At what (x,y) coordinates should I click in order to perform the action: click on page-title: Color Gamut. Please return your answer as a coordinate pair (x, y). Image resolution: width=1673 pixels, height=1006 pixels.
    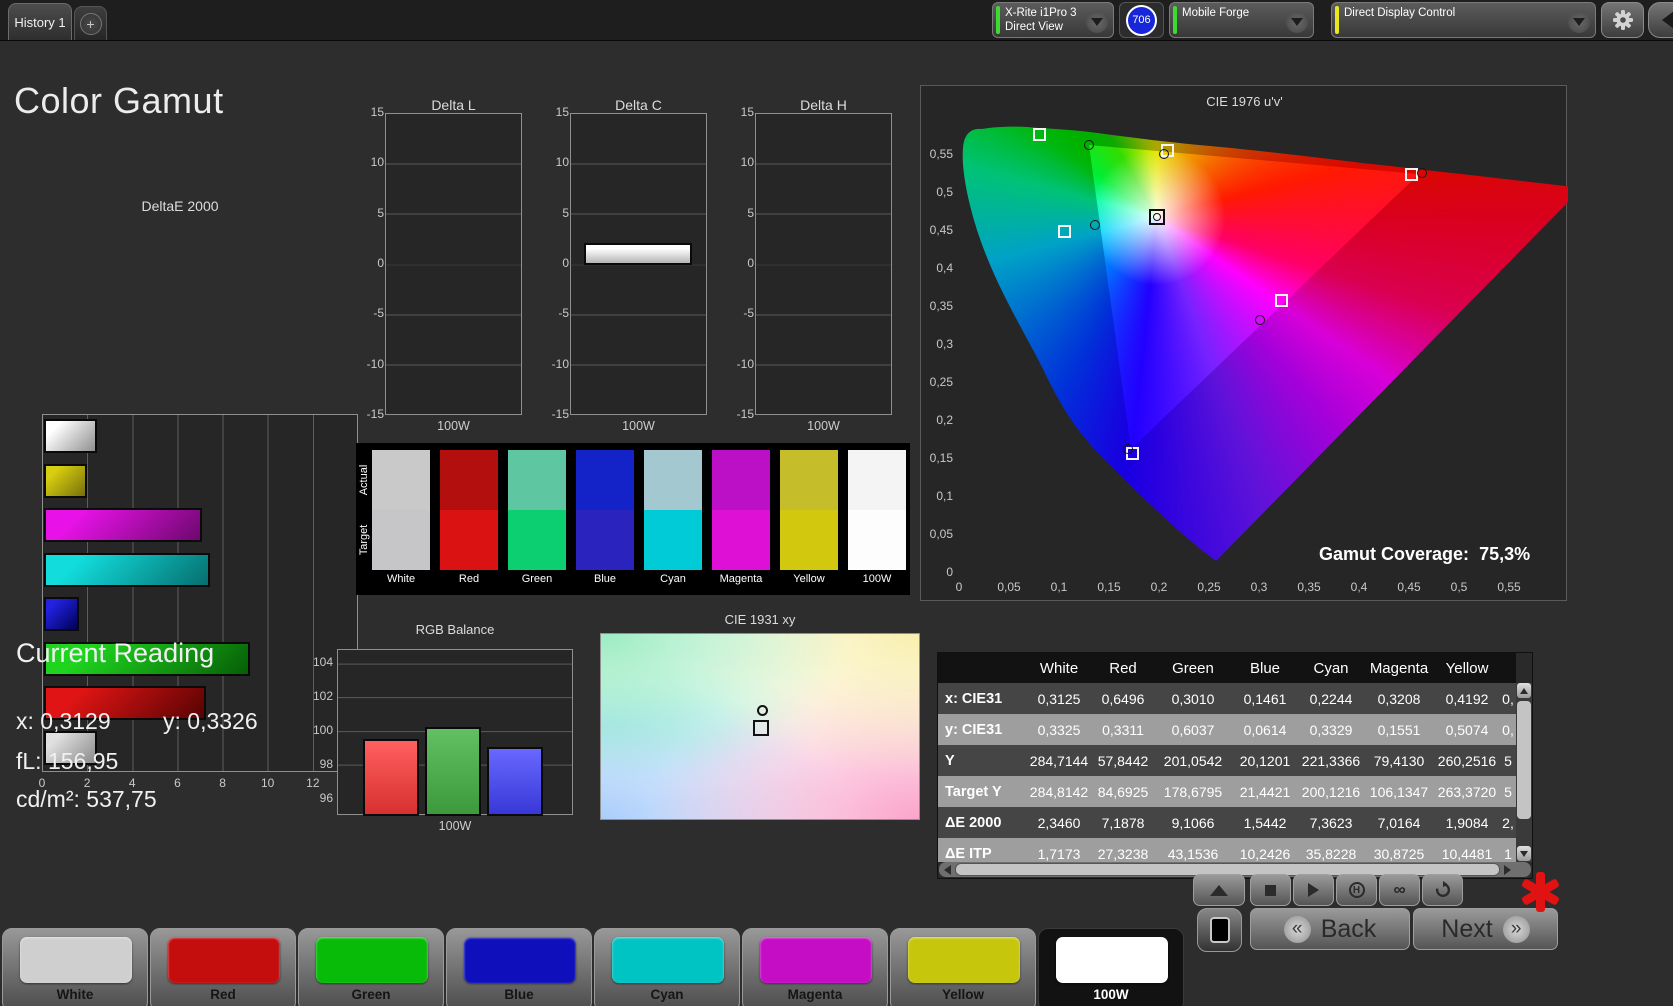
    Looking at the image, I should click on (119, 100).